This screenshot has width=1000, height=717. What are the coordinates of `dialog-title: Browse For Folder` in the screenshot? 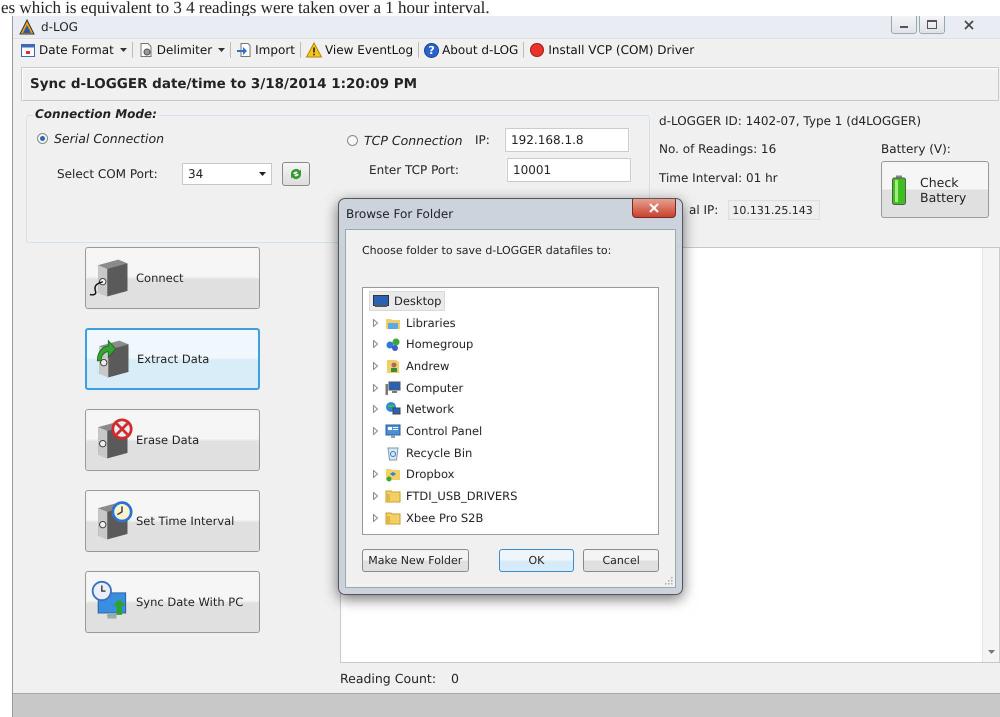 It's located at (400, 214).